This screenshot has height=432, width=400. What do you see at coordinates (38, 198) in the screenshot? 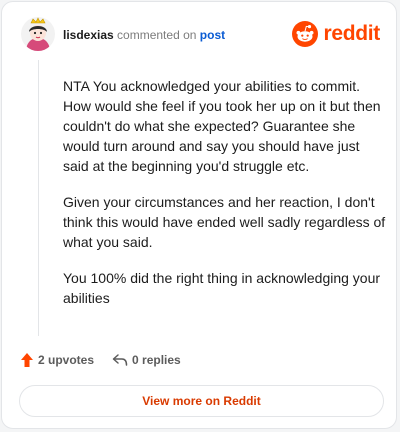
I see `thread-line` at bounding box center [38, 198].